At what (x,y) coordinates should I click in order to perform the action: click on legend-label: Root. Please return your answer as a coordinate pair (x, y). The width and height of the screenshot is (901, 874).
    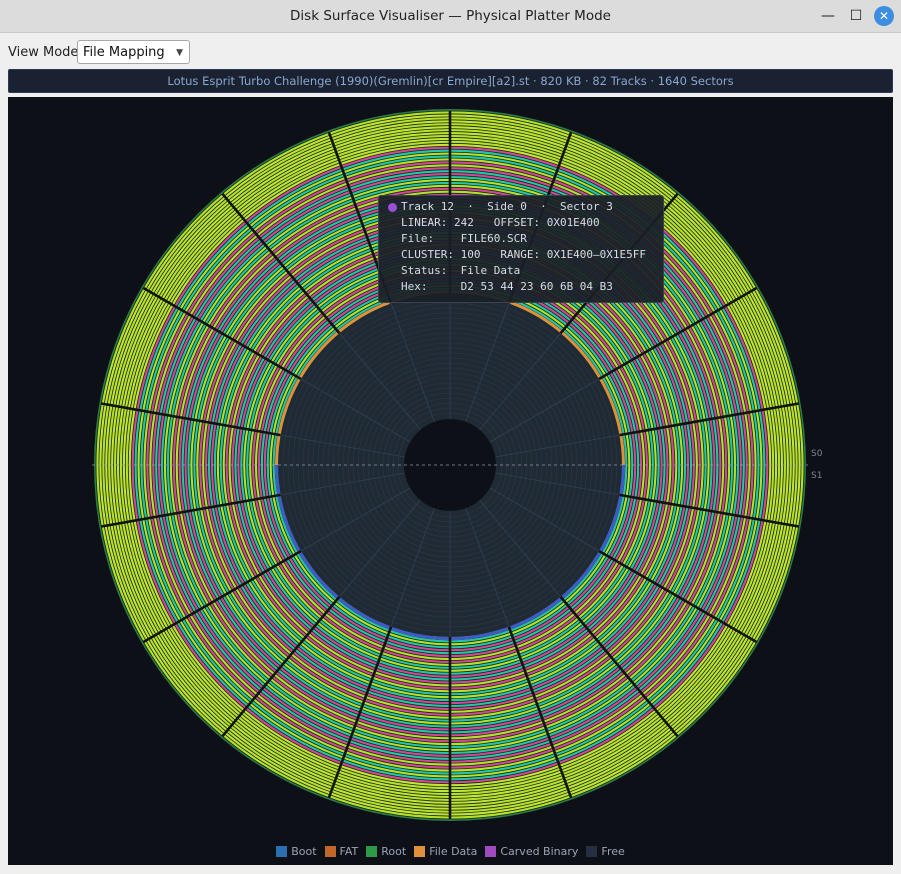
    Looking at the image, I should click on (394, 851).